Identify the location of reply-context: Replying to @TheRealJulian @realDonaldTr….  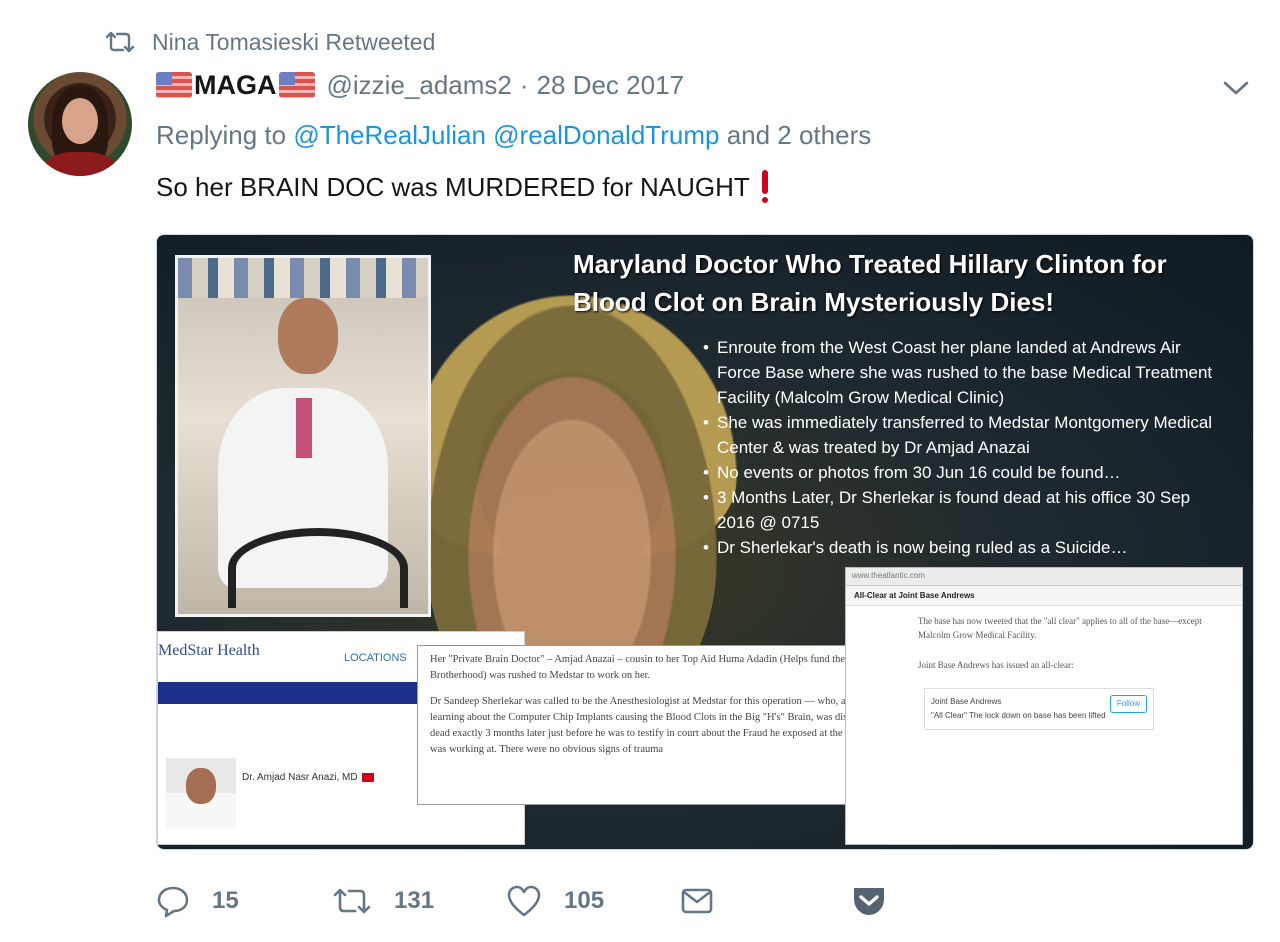
(513, 135).